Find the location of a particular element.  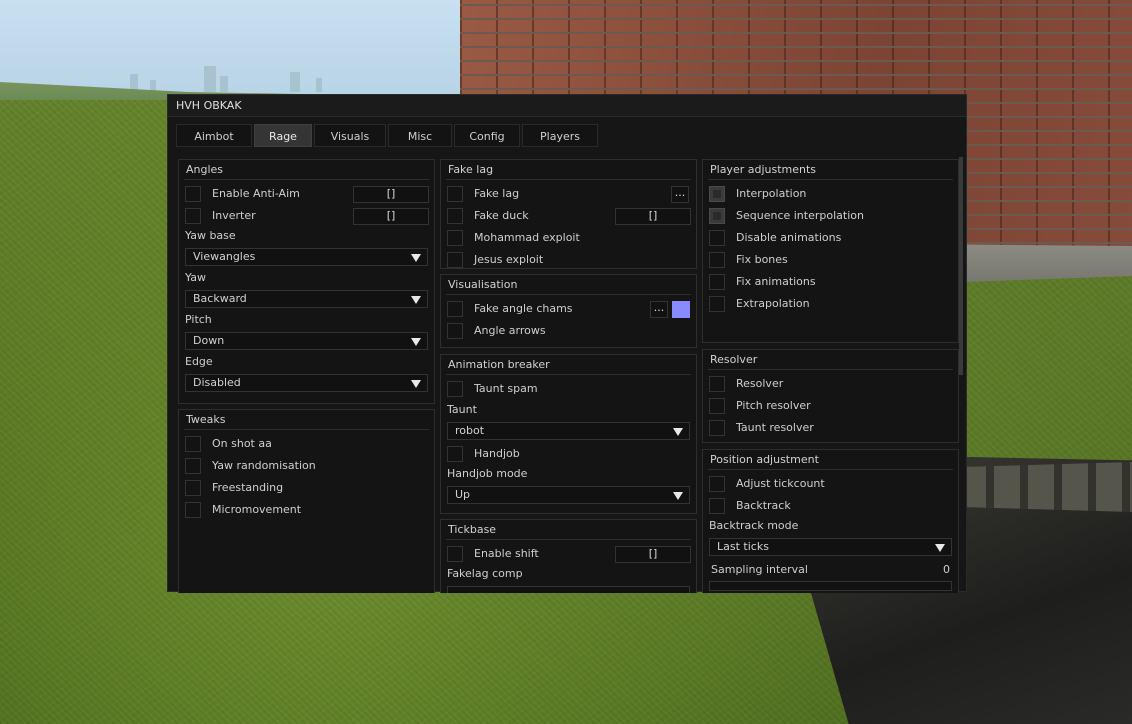

jesus-exploit-label: Jesus exploit is located at coordinates (509, 259).